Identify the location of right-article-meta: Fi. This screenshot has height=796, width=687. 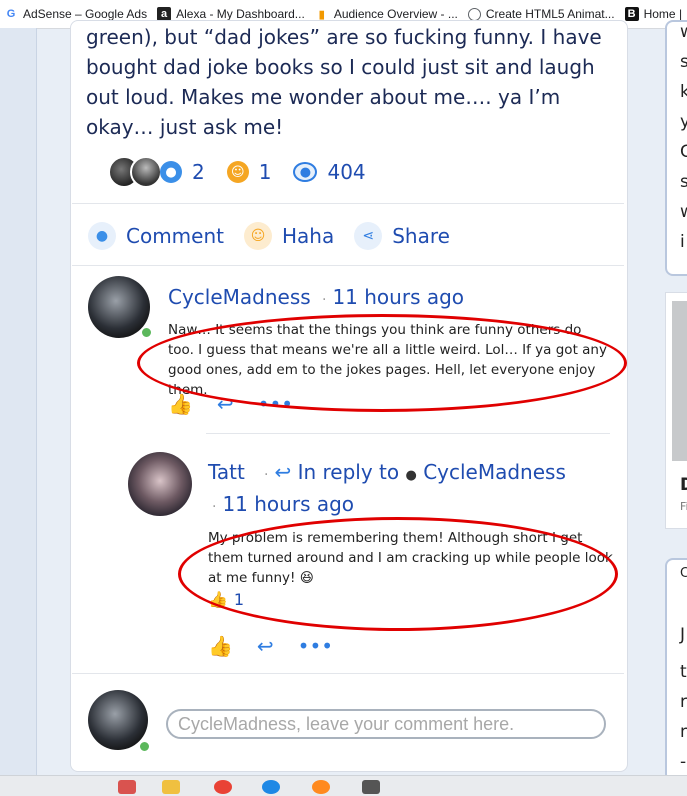
(683, 506).